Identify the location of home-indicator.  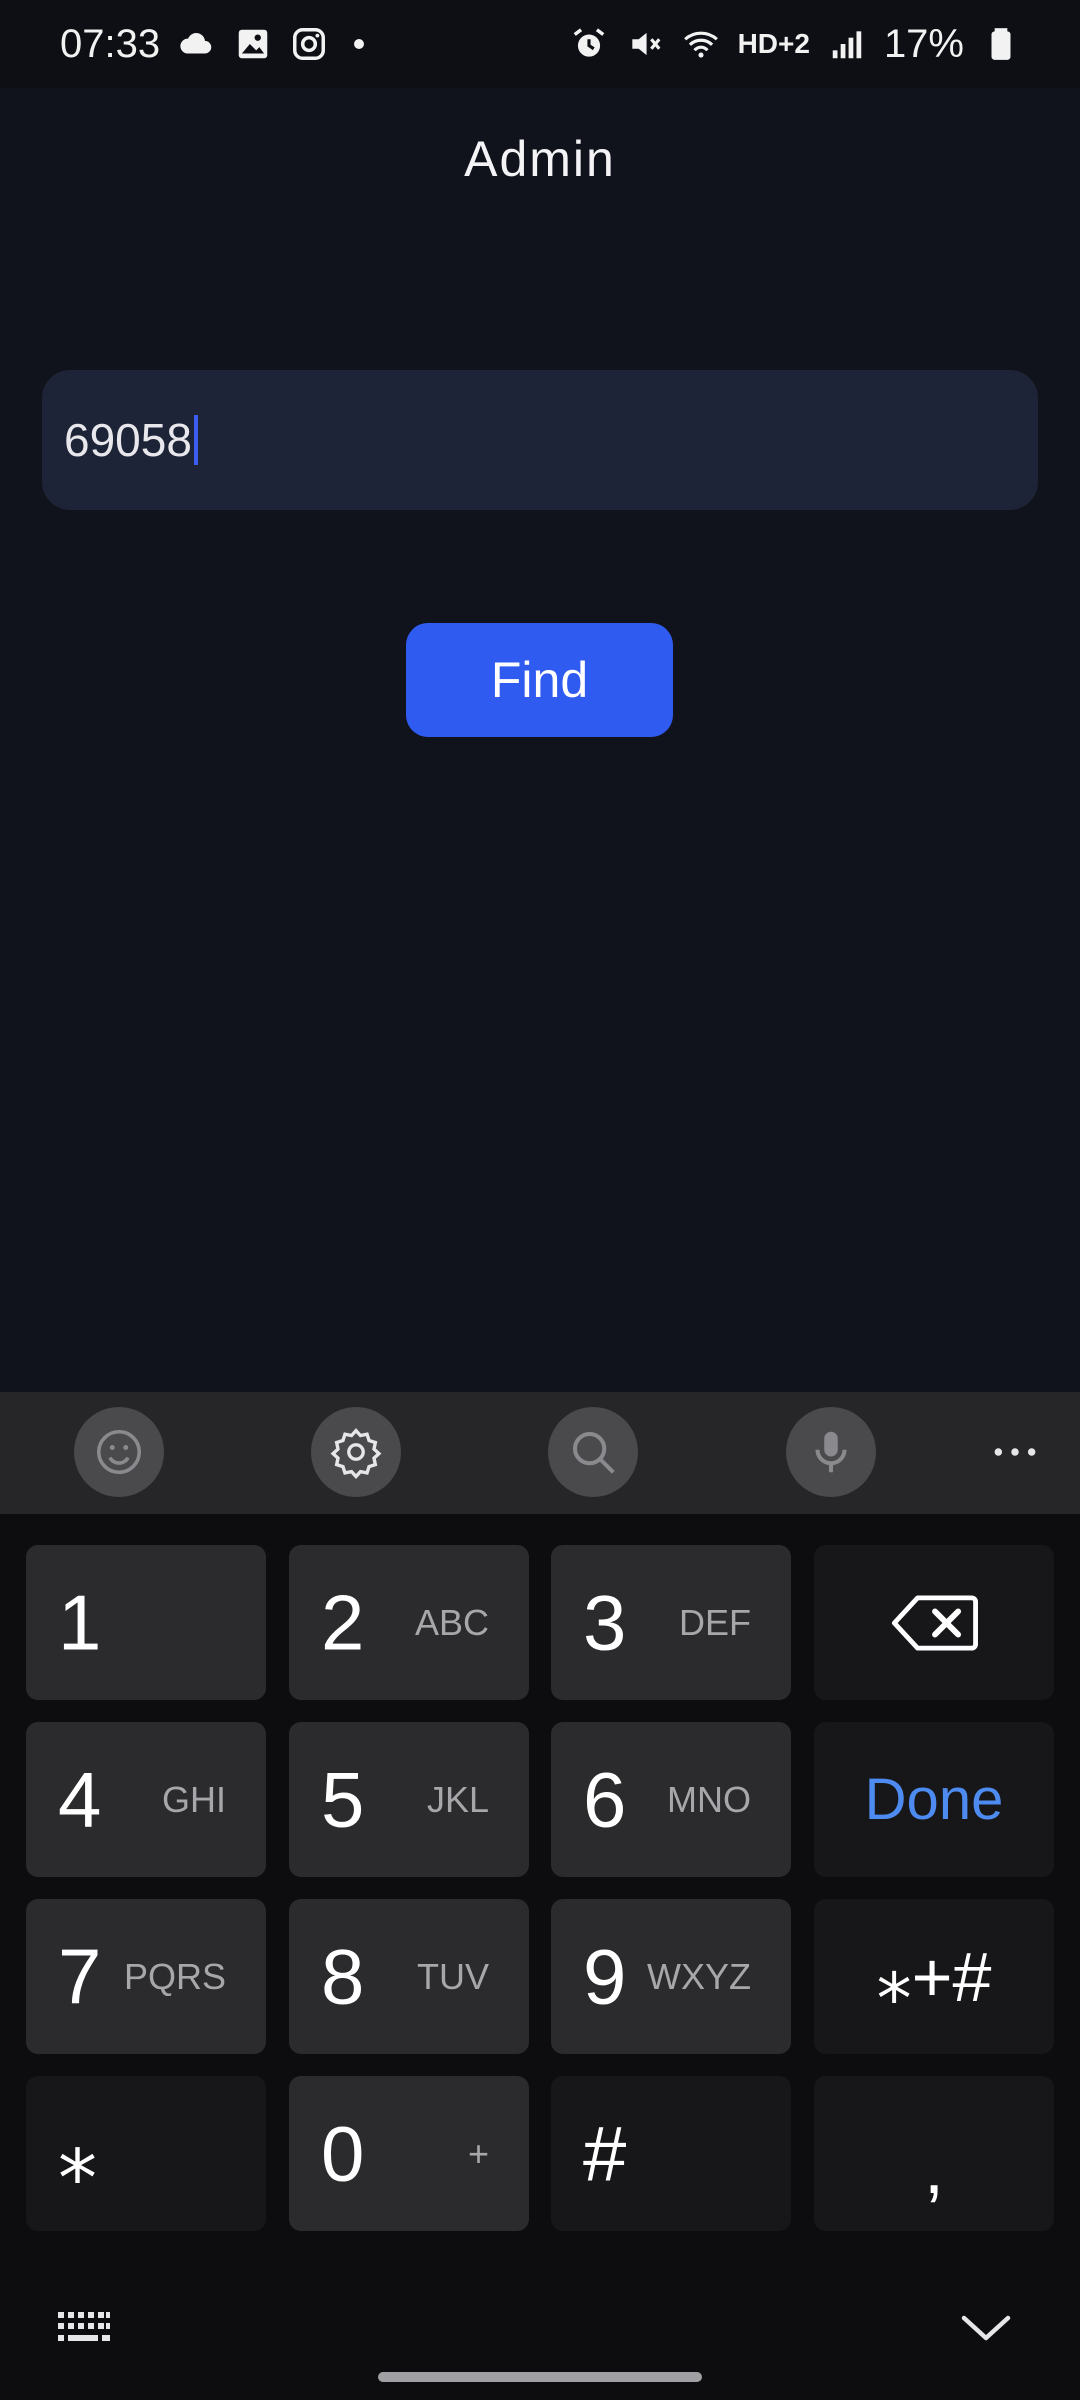
(540, 2377).